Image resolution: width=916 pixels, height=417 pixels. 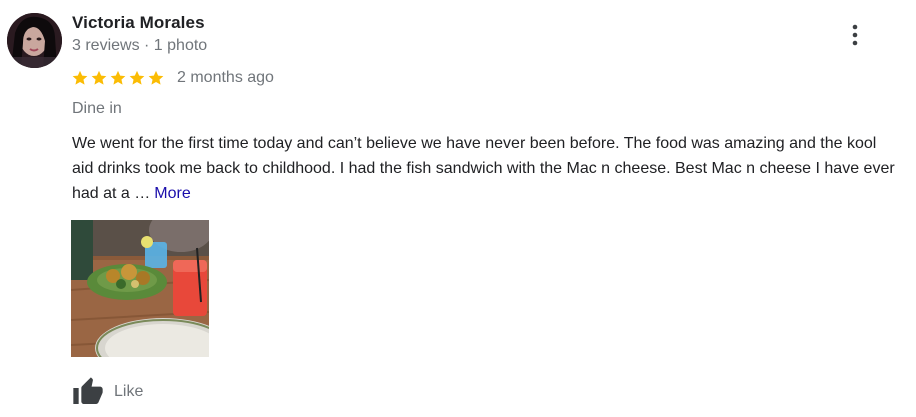 I want to click on review-photo, so click(x=140, y=288).